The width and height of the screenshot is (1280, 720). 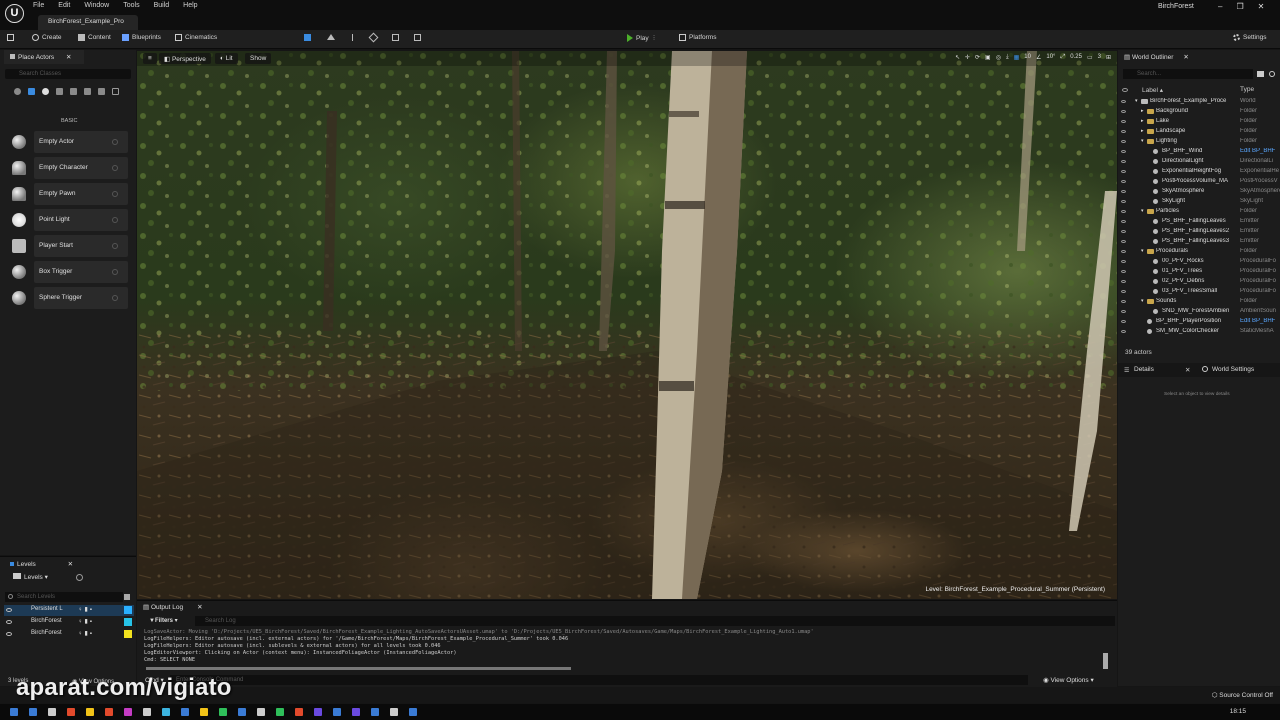 What do you see at coordinates (1027, 57) in the screenshot?
I see `grid-size-value: 10` at bounding box center [1027, 57].